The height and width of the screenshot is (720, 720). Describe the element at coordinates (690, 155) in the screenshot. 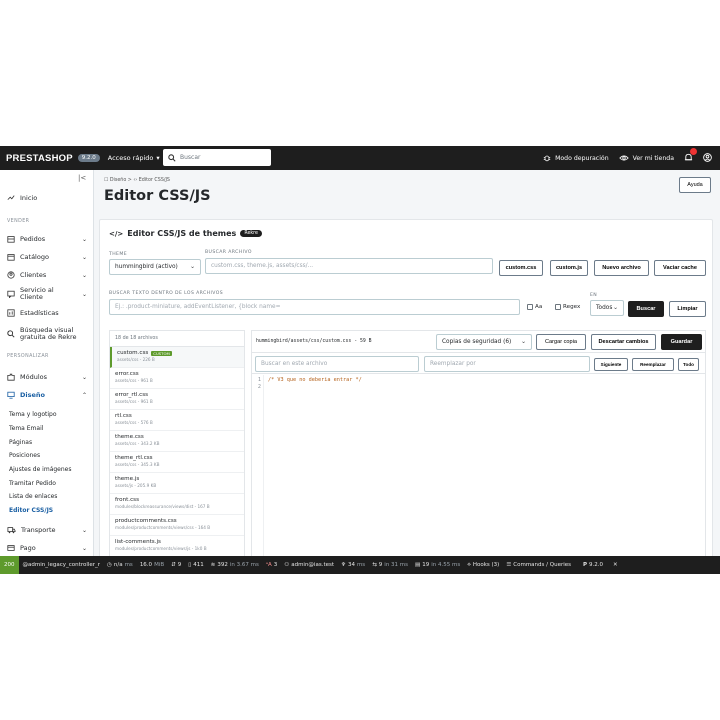

I see `notifications-button` at that location.